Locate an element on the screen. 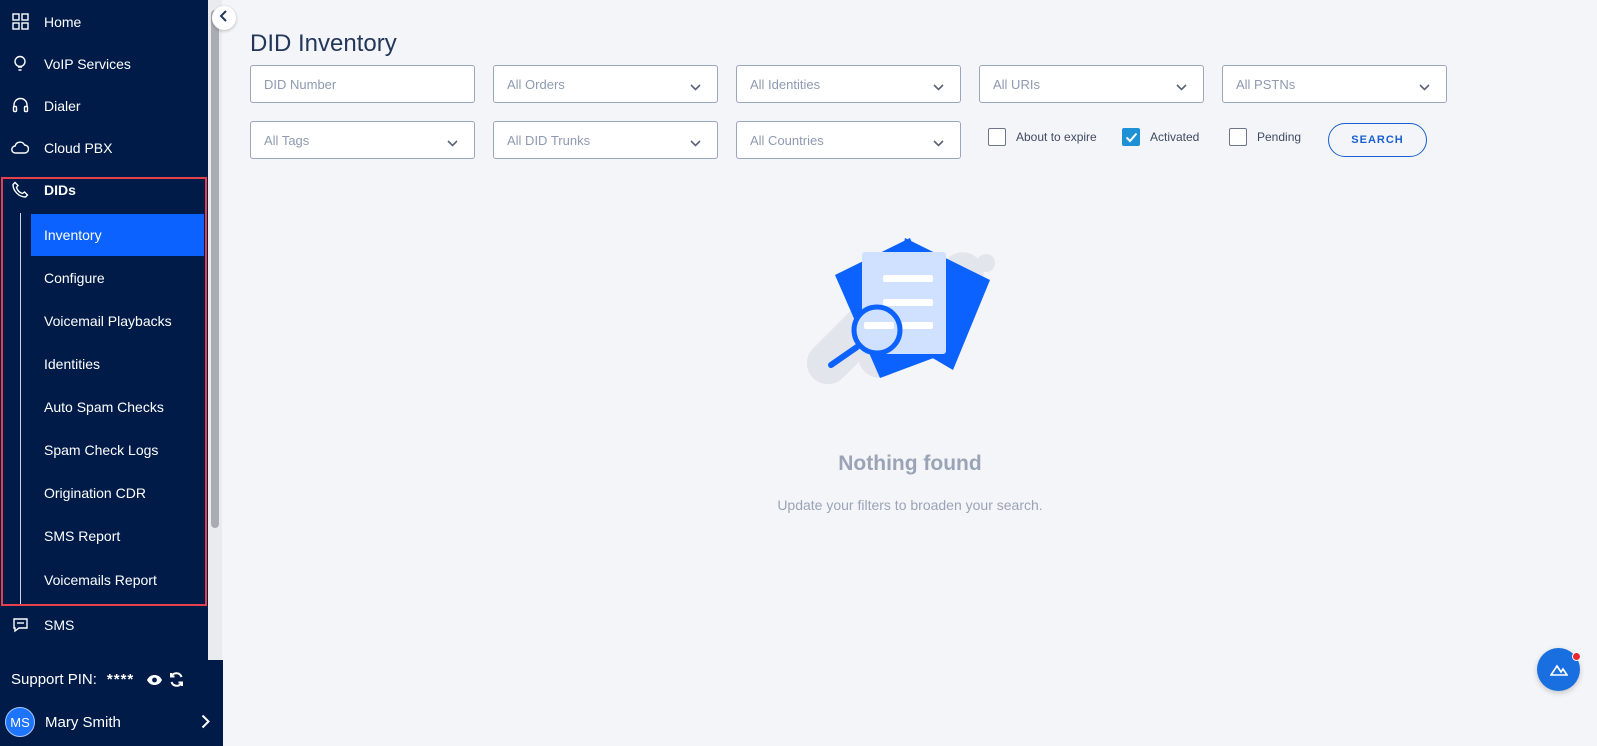 The height and width of the screenshot is (746, 1597). nav-item-label: VoIP Services is located at coordinates (87, 63).